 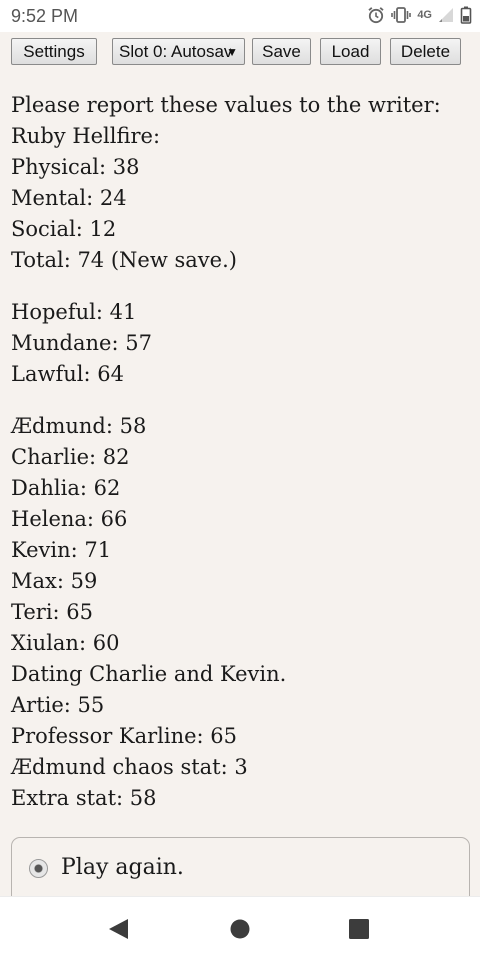 I want to click on navigation-bar, so click(x=240, y=928).